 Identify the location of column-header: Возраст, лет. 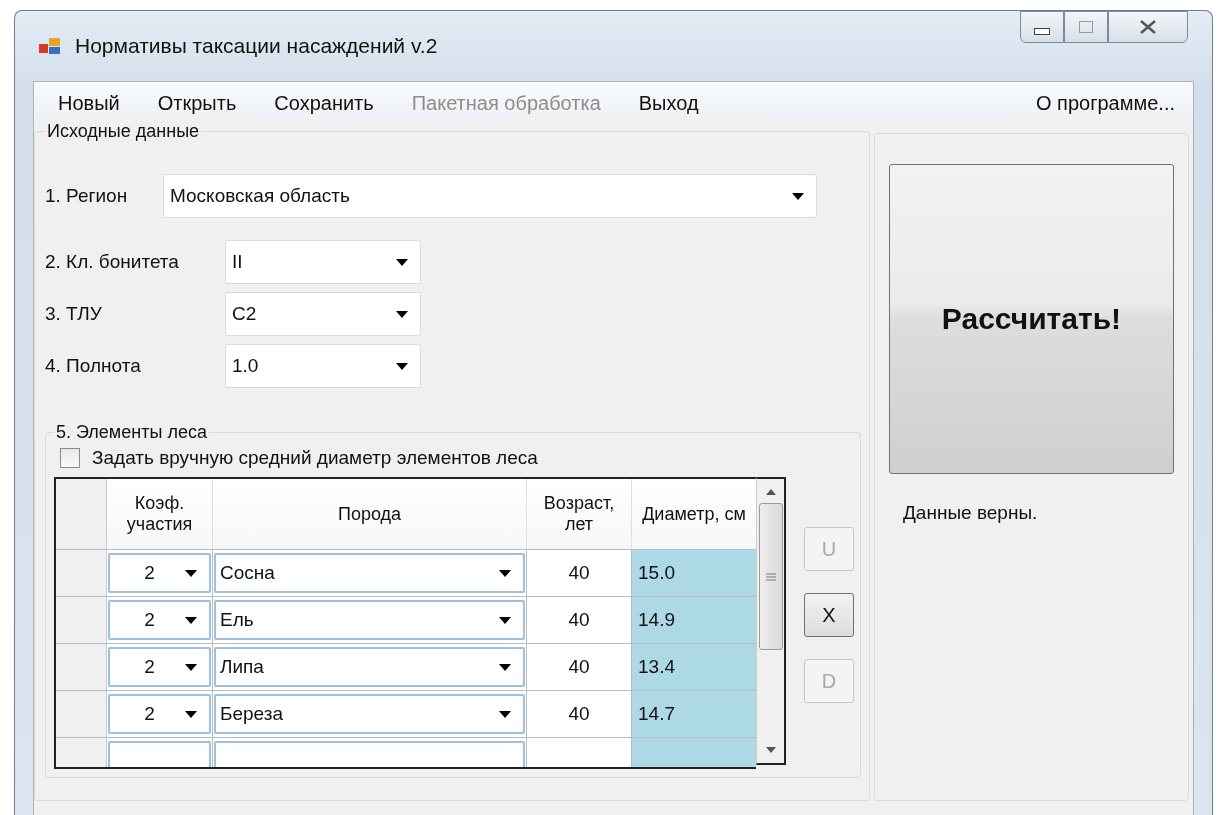
(579, 514).